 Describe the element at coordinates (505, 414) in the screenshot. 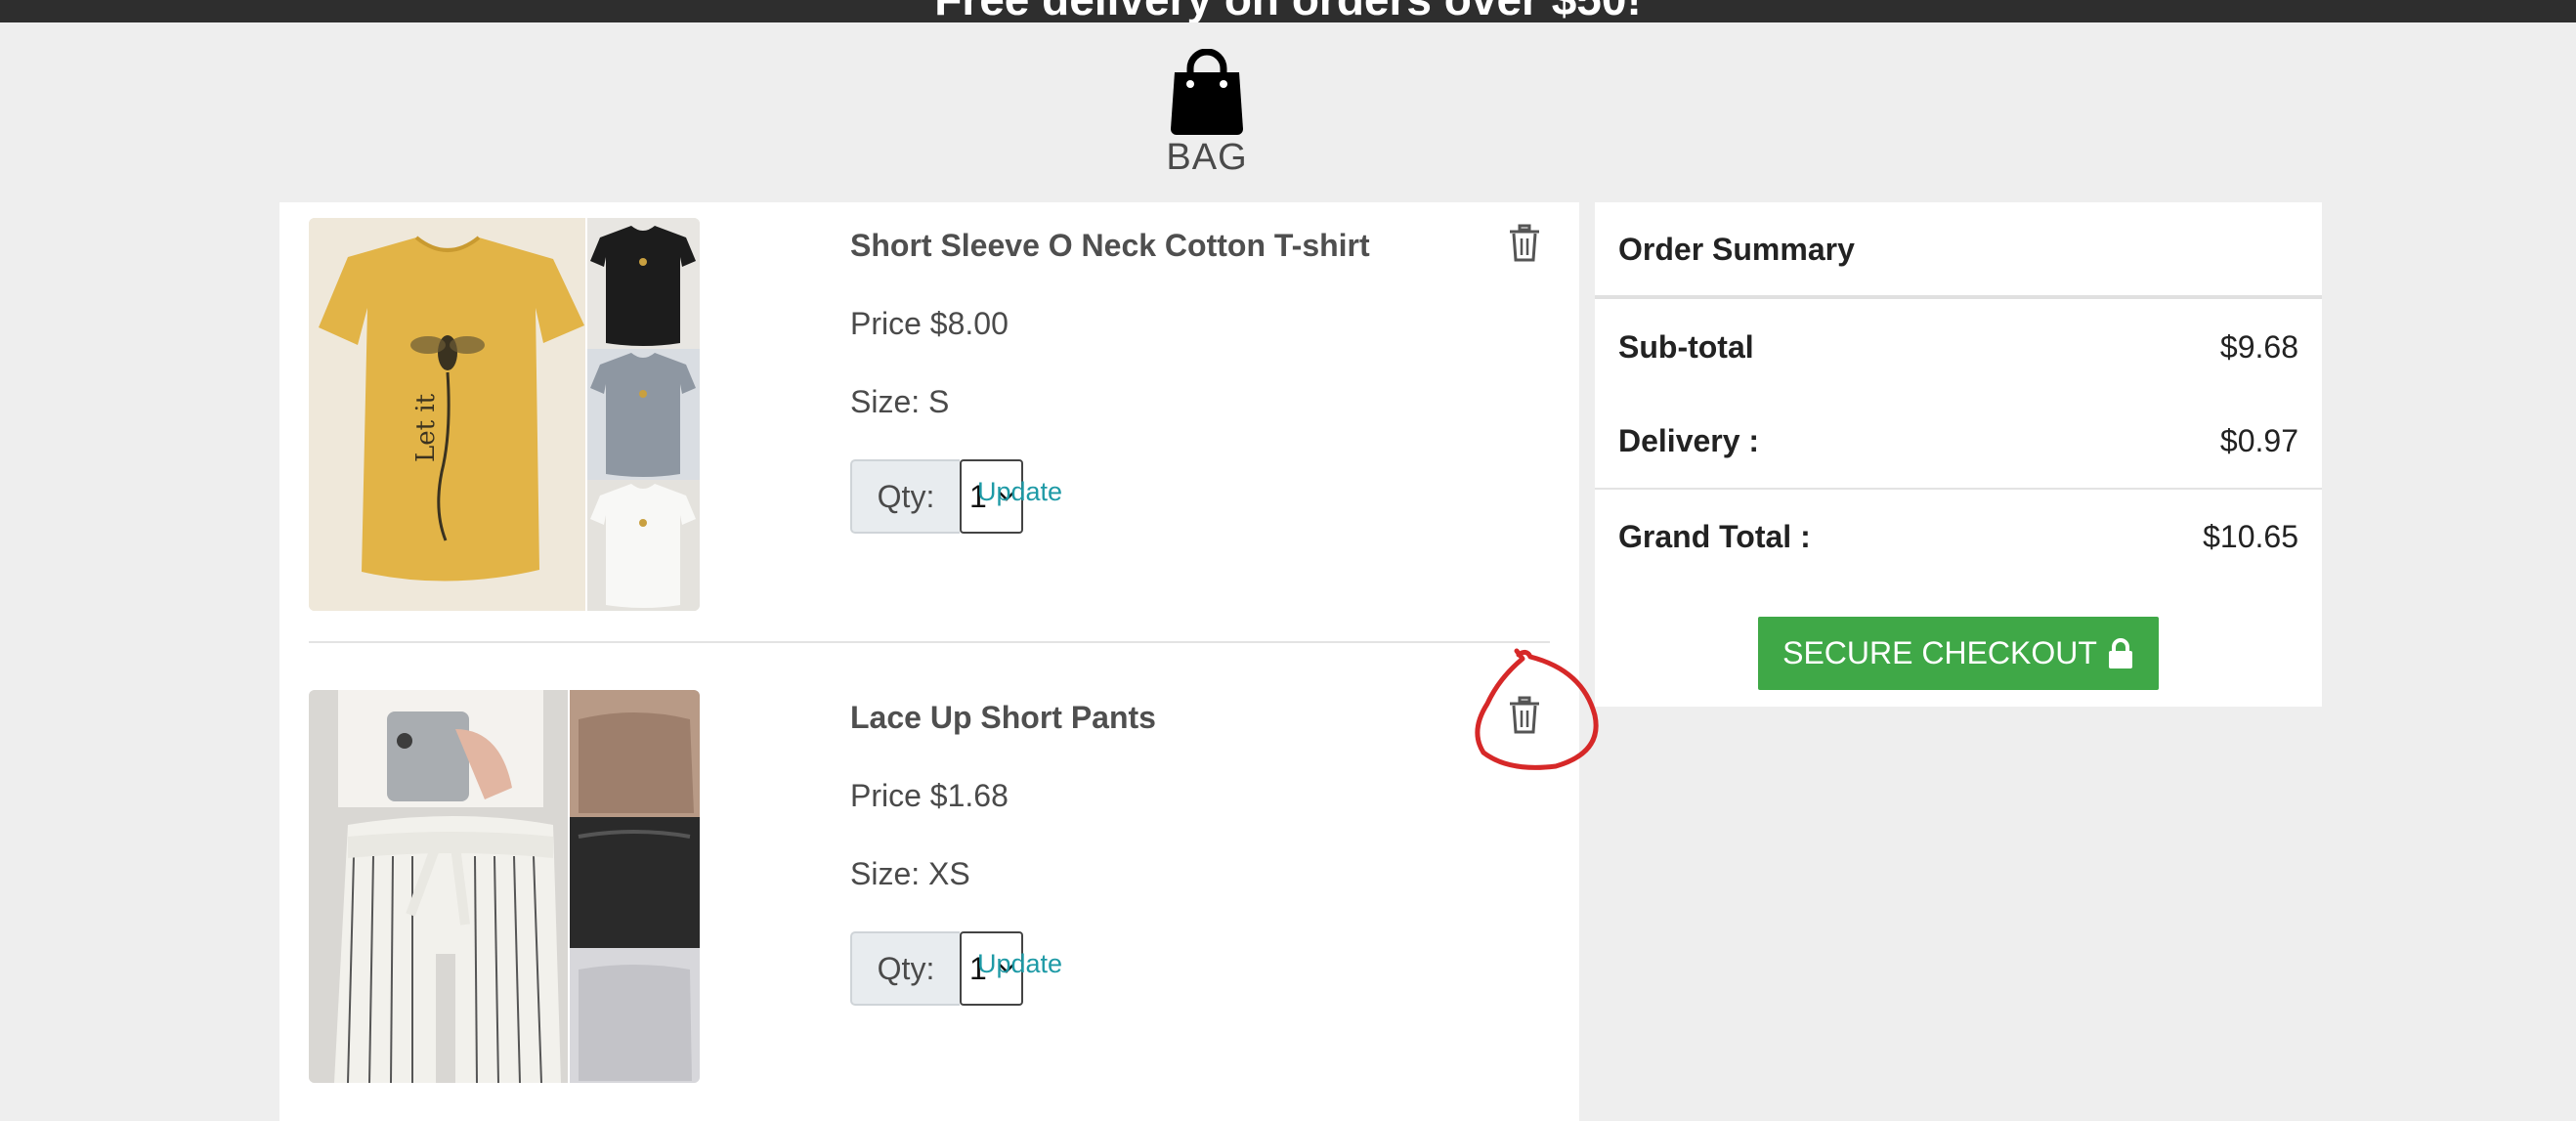

I see `product-image-tshirt: Let it` at that location.